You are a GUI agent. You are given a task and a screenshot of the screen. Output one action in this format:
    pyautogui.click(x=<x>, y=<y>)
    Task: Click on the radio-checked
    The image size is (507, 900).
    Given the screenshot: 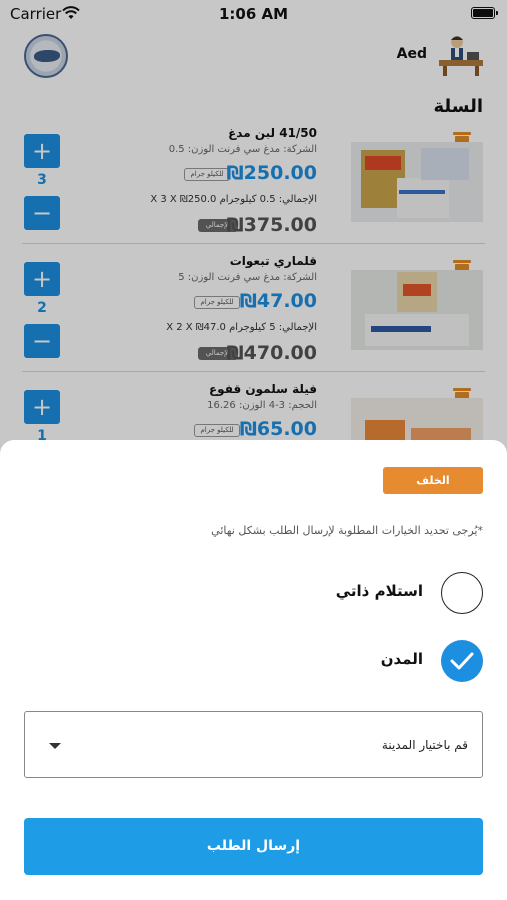 What is the action you would take?
    pyautogui.click(x=462, y=661)
    